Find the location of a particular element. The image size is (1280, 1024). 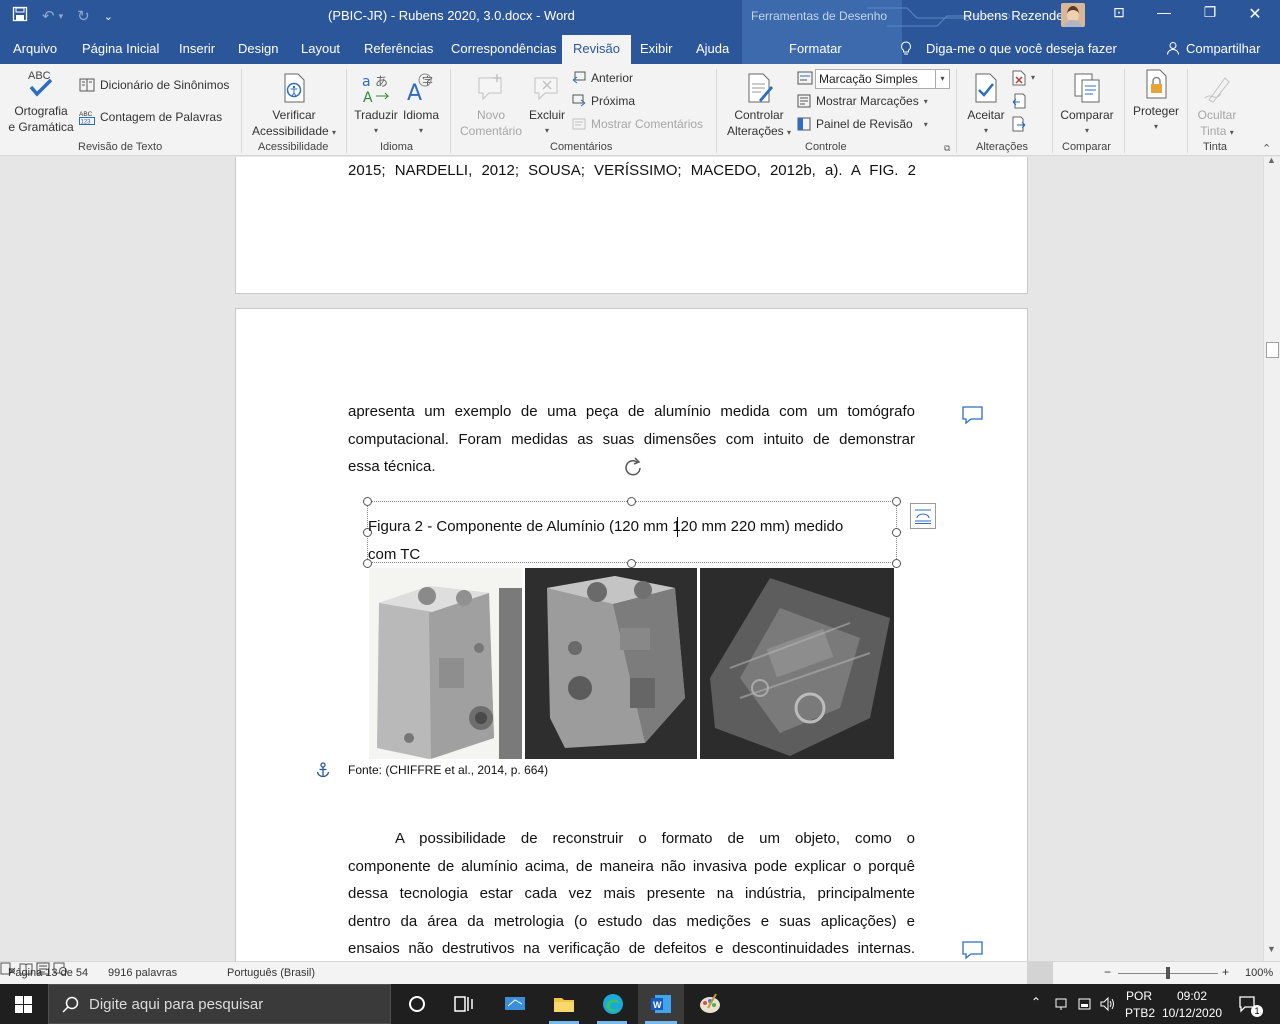

language-status: Português (Brasil) is located at coordinates (271, 973).